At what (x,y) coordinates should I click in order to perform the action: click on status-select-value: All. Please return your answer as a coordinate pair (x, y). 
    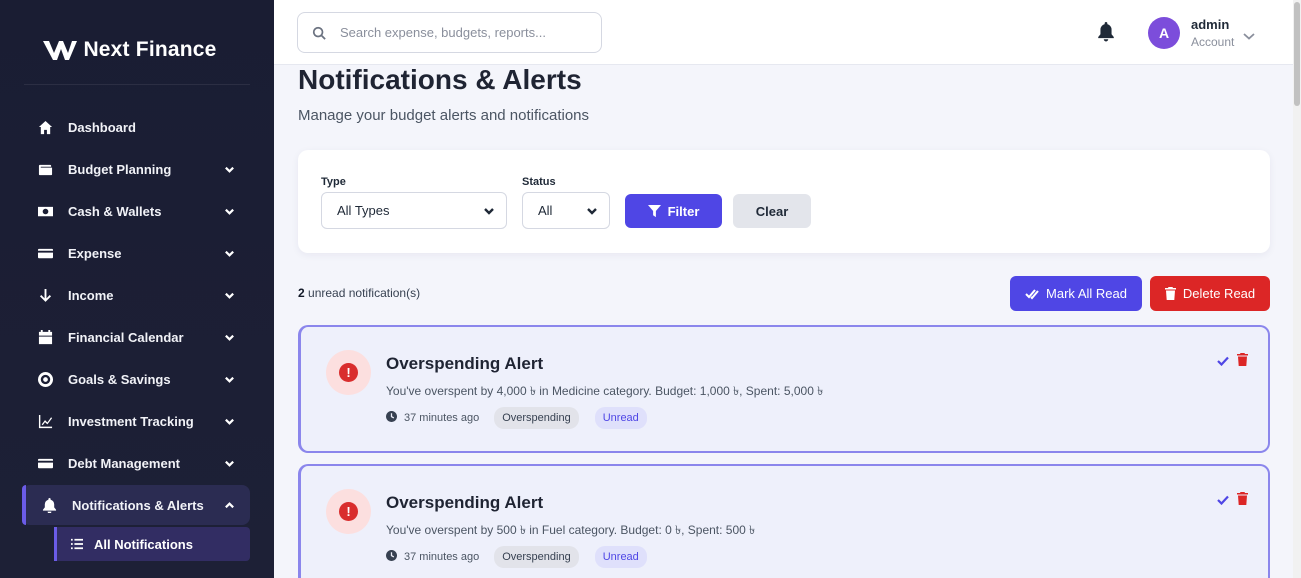
    Looking at the image, I should click on (545, 210).